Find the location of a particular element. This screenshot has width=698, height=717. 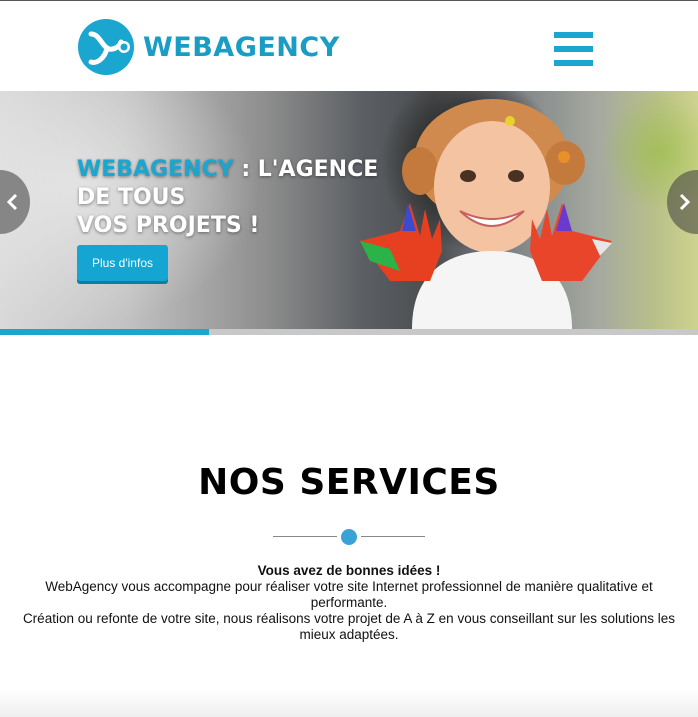

hero-title-line-3: VOS PROJETS ! is located at coordinates (168, 225).